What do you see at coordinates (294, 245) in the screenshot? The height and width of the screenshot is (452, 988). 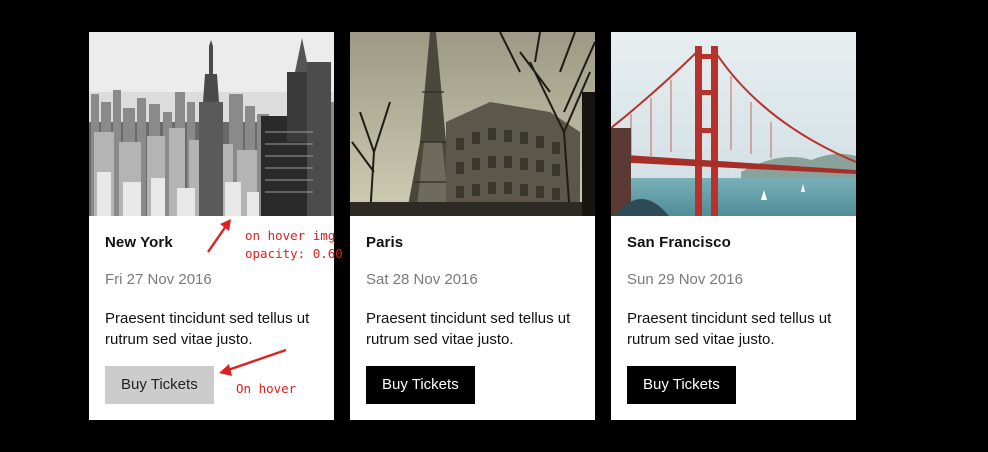 I see `image-hover-annotation: on hover img opacity: 0.60` at bounding box center [294, 245].